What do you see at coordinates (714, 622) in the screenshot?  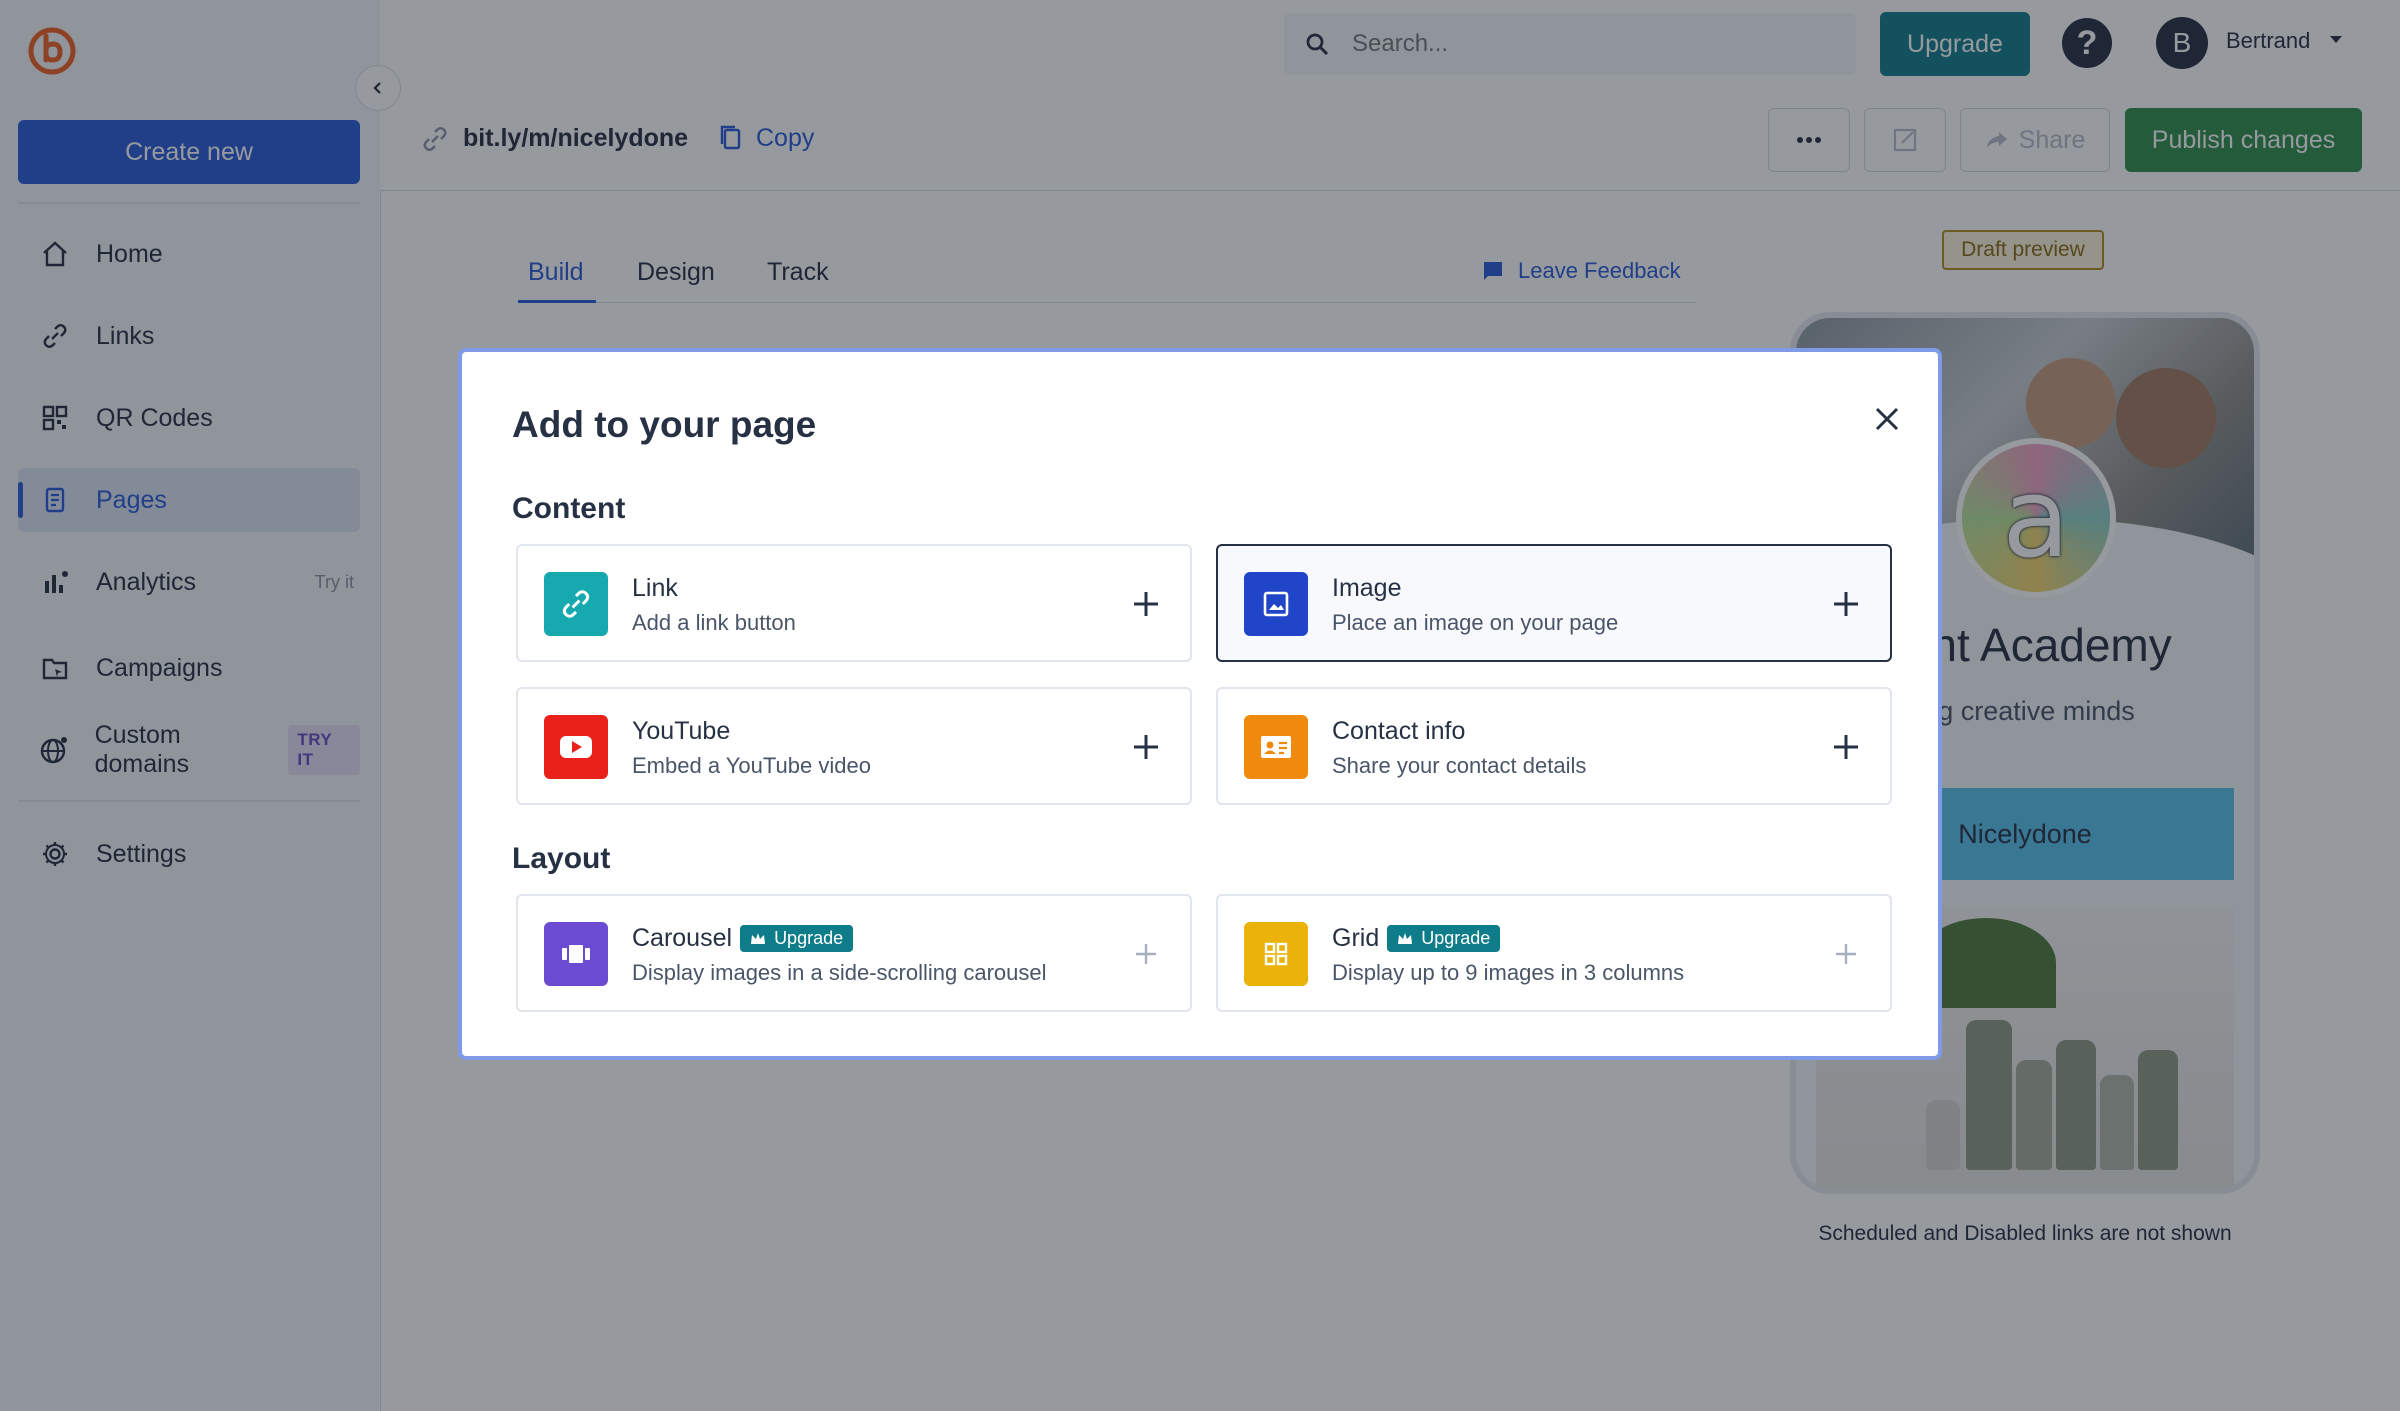 I see `card-description: Add a link button` at bounding box center [714, 622].